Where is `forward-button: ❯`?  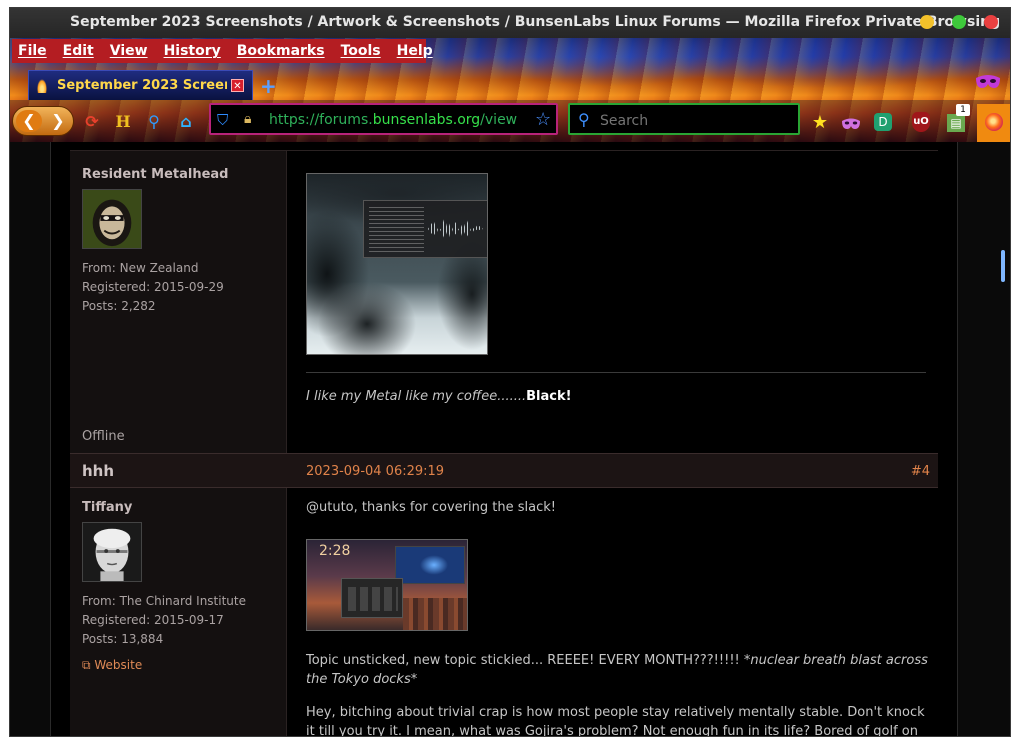
forward-button: ❯ is located at coordinates (58, 121).